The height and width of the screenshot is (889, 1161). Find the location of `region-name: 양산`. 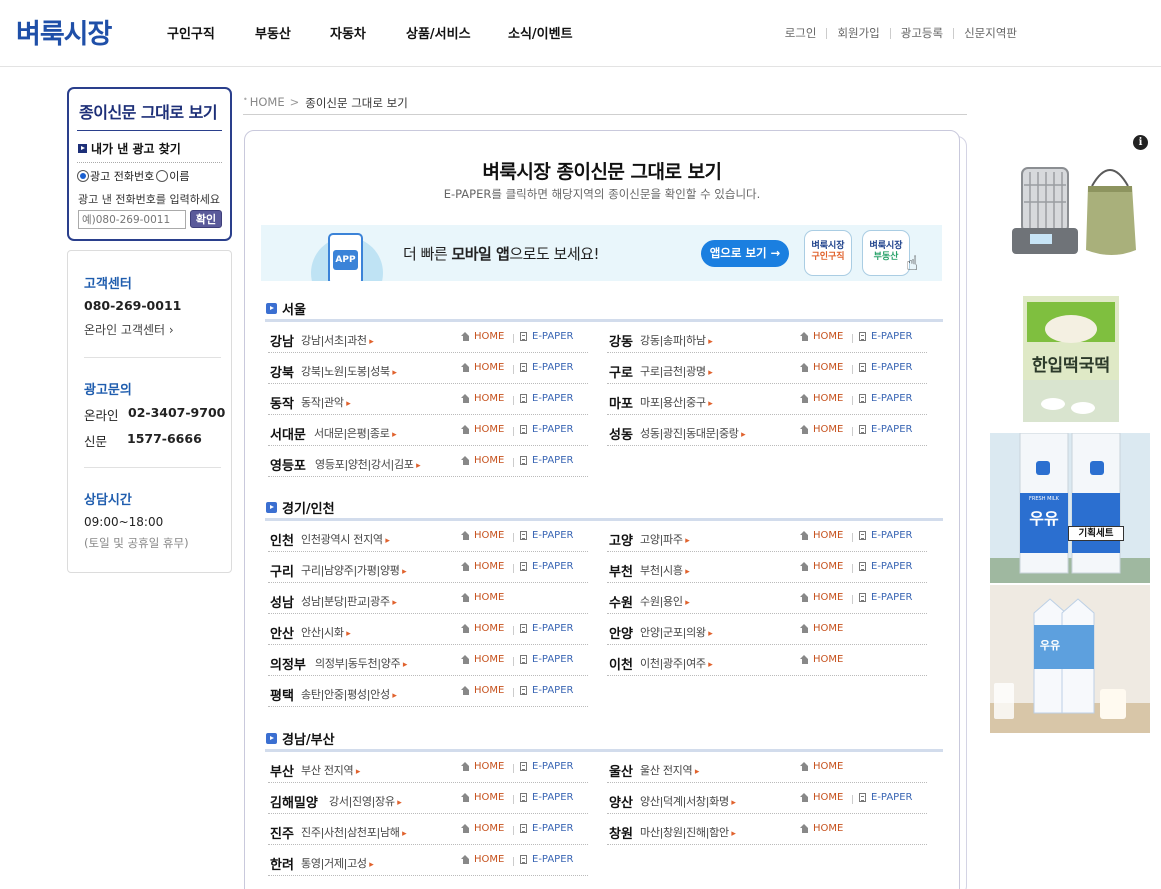

region-name: 양산 is located at coordinates (621, 801).